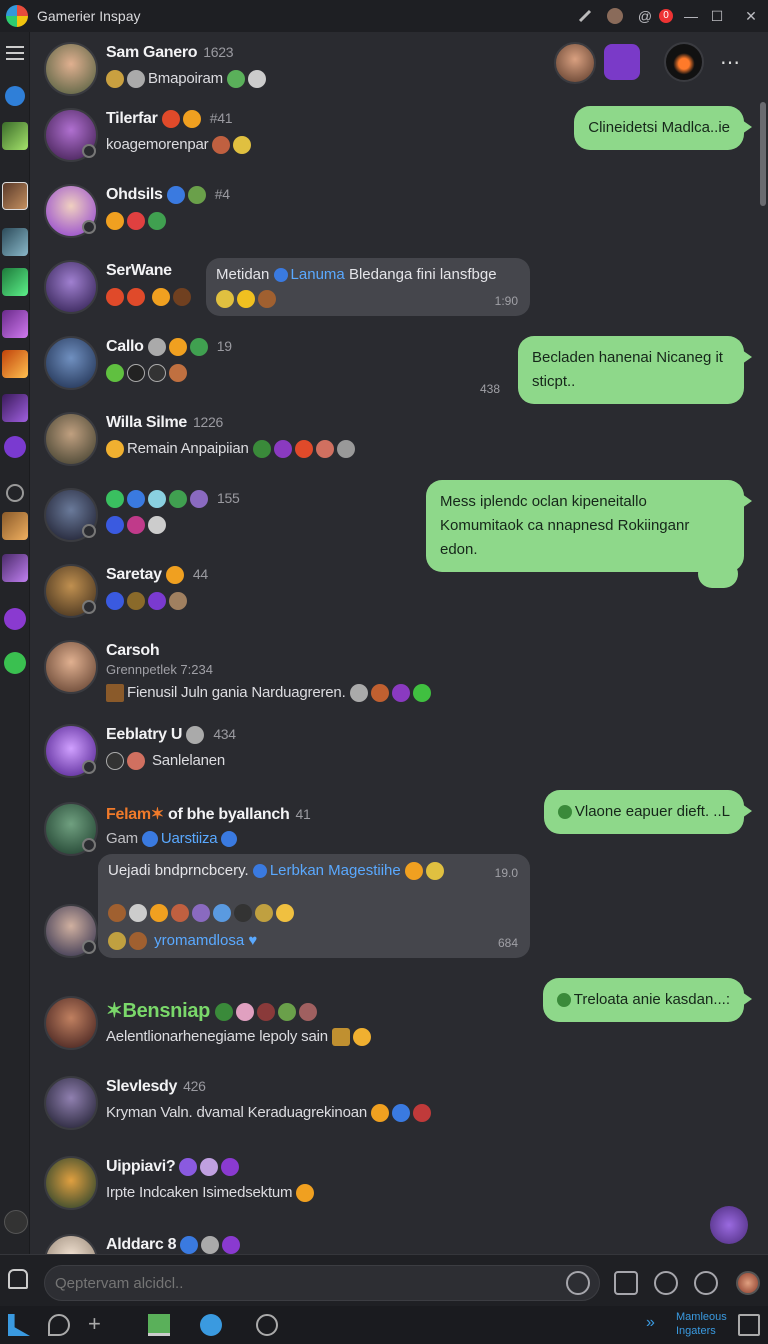 The image size is (768, 1344). I want to click on edit-icon, so click(585, 16).